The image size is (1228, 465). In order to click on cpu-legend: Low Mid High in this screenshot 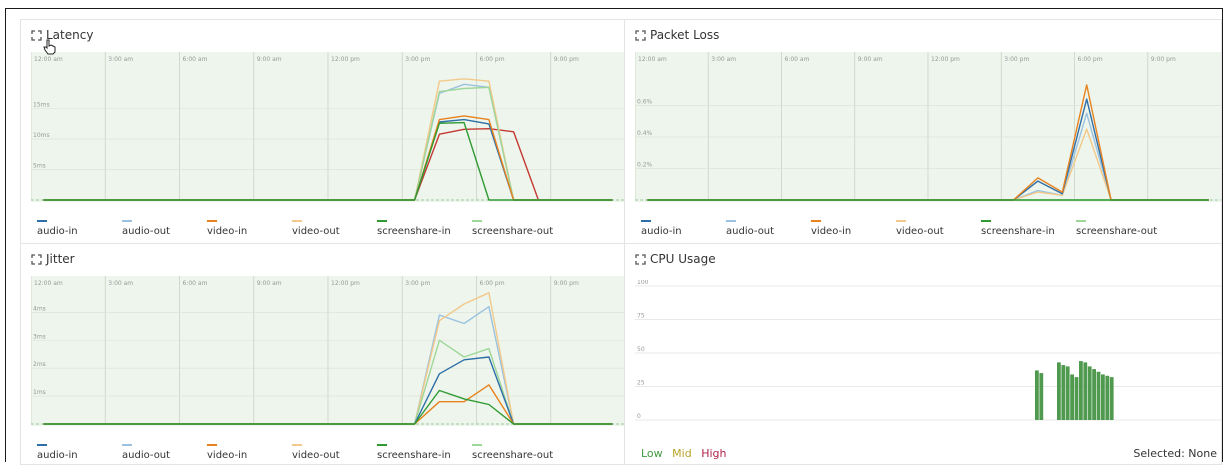, I will do `click(687, 453)`.